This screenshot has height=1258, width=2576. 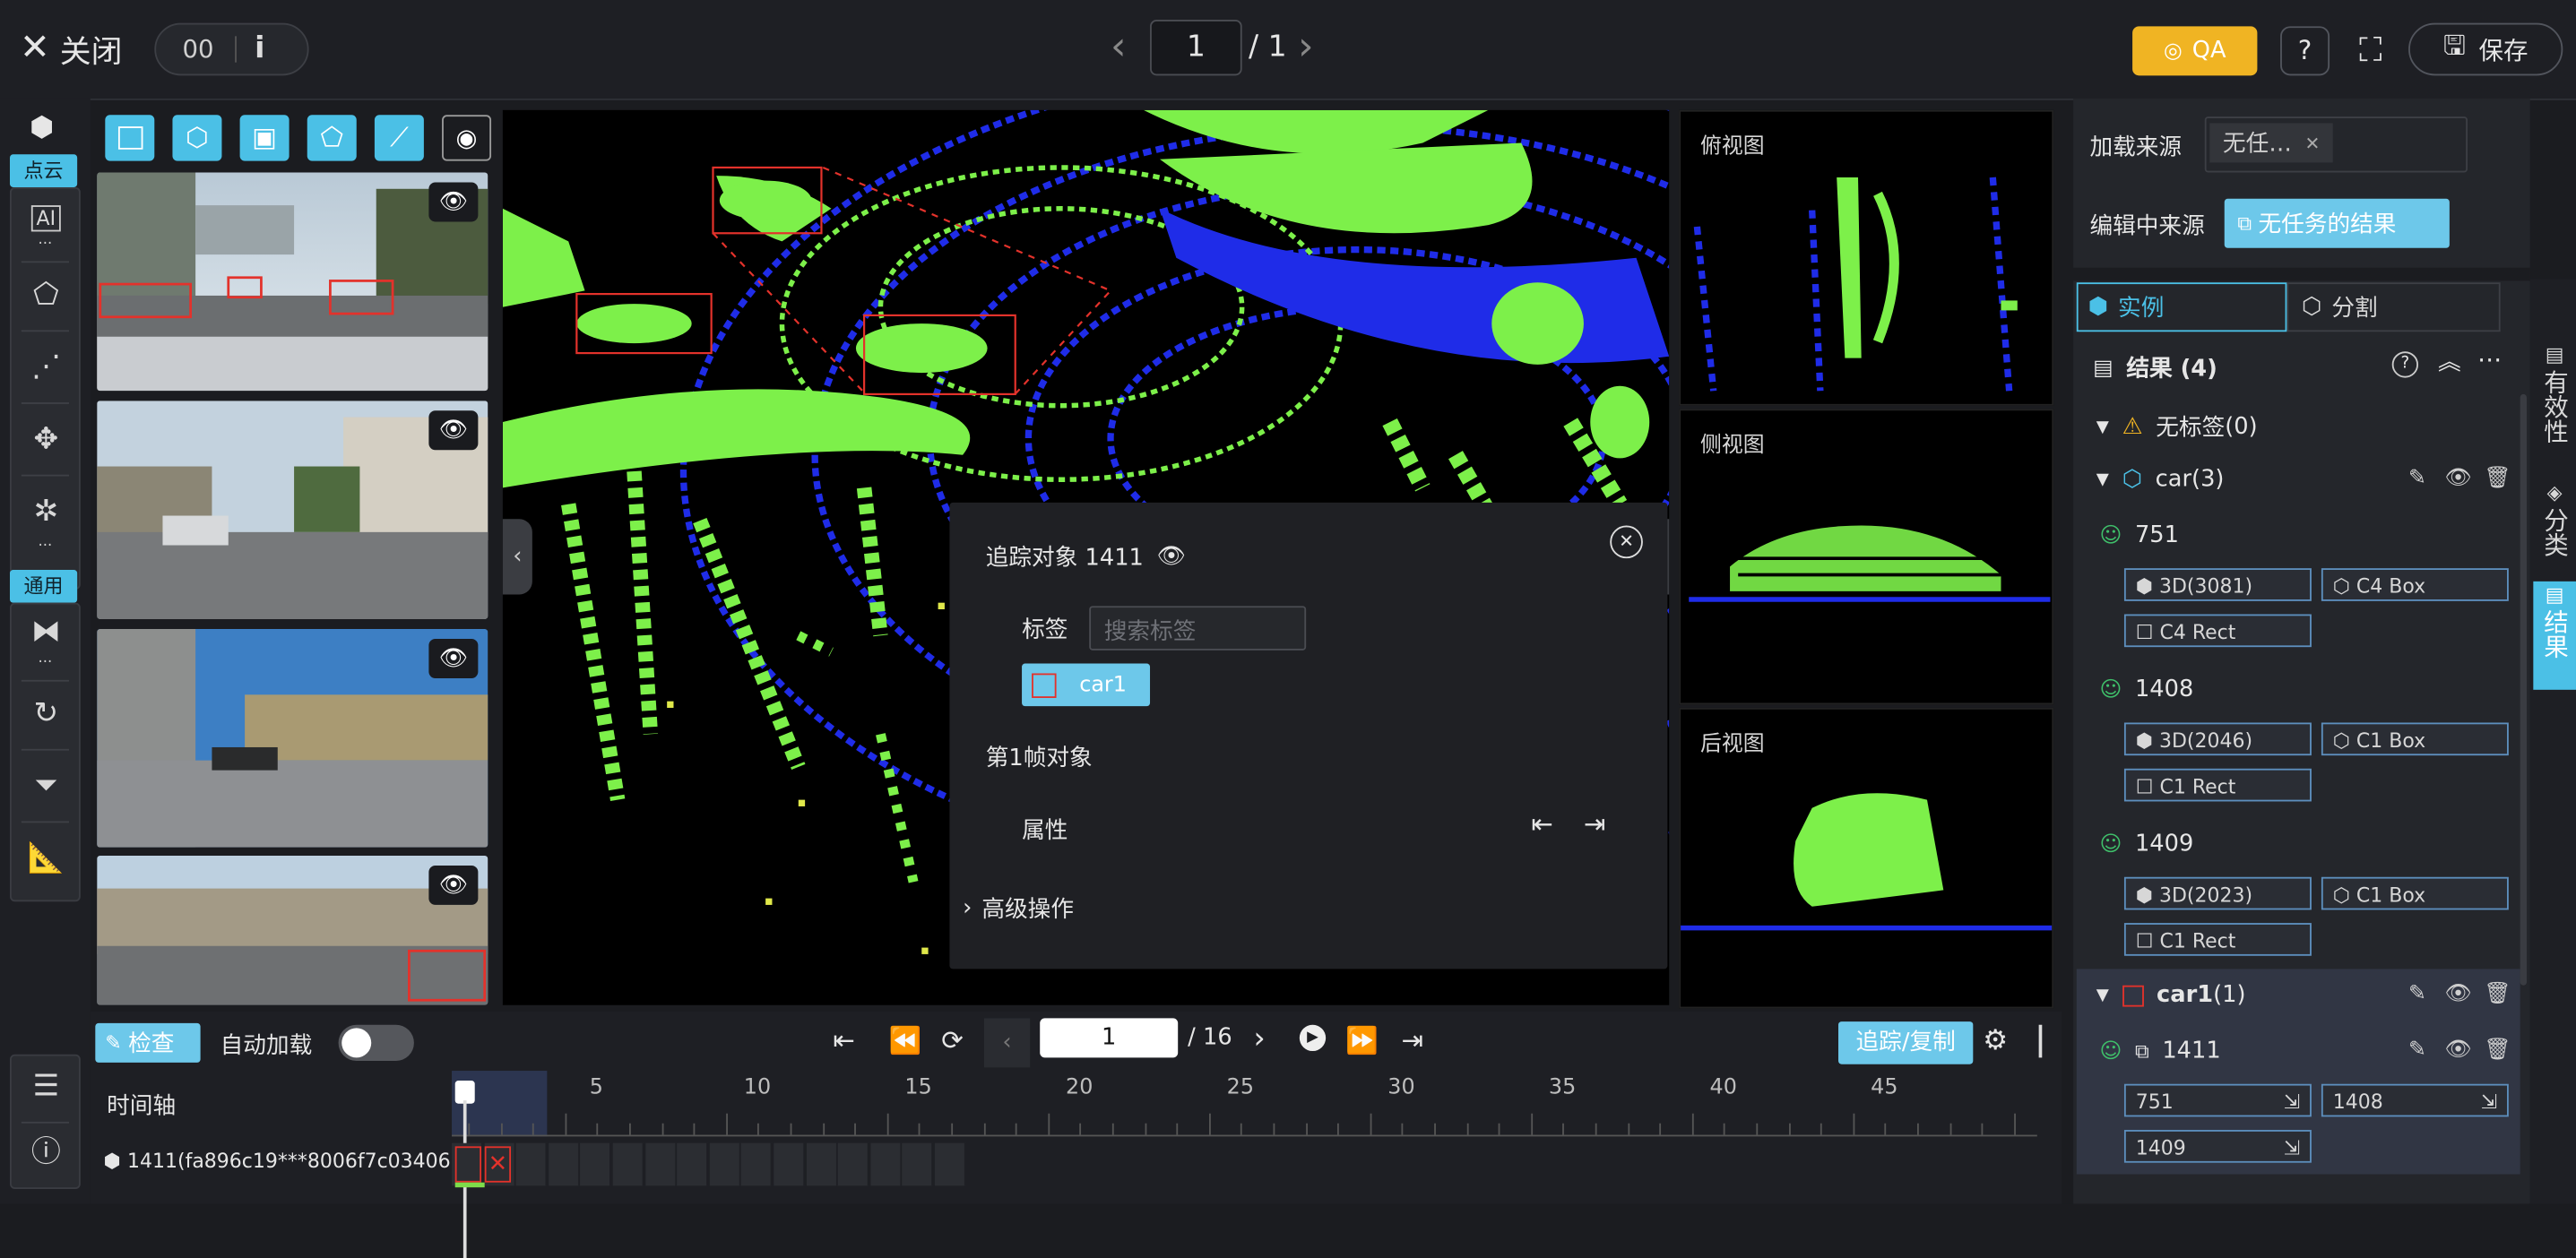 I want to click on more-options-icon: ⋯, so click(x=2489, y=360).